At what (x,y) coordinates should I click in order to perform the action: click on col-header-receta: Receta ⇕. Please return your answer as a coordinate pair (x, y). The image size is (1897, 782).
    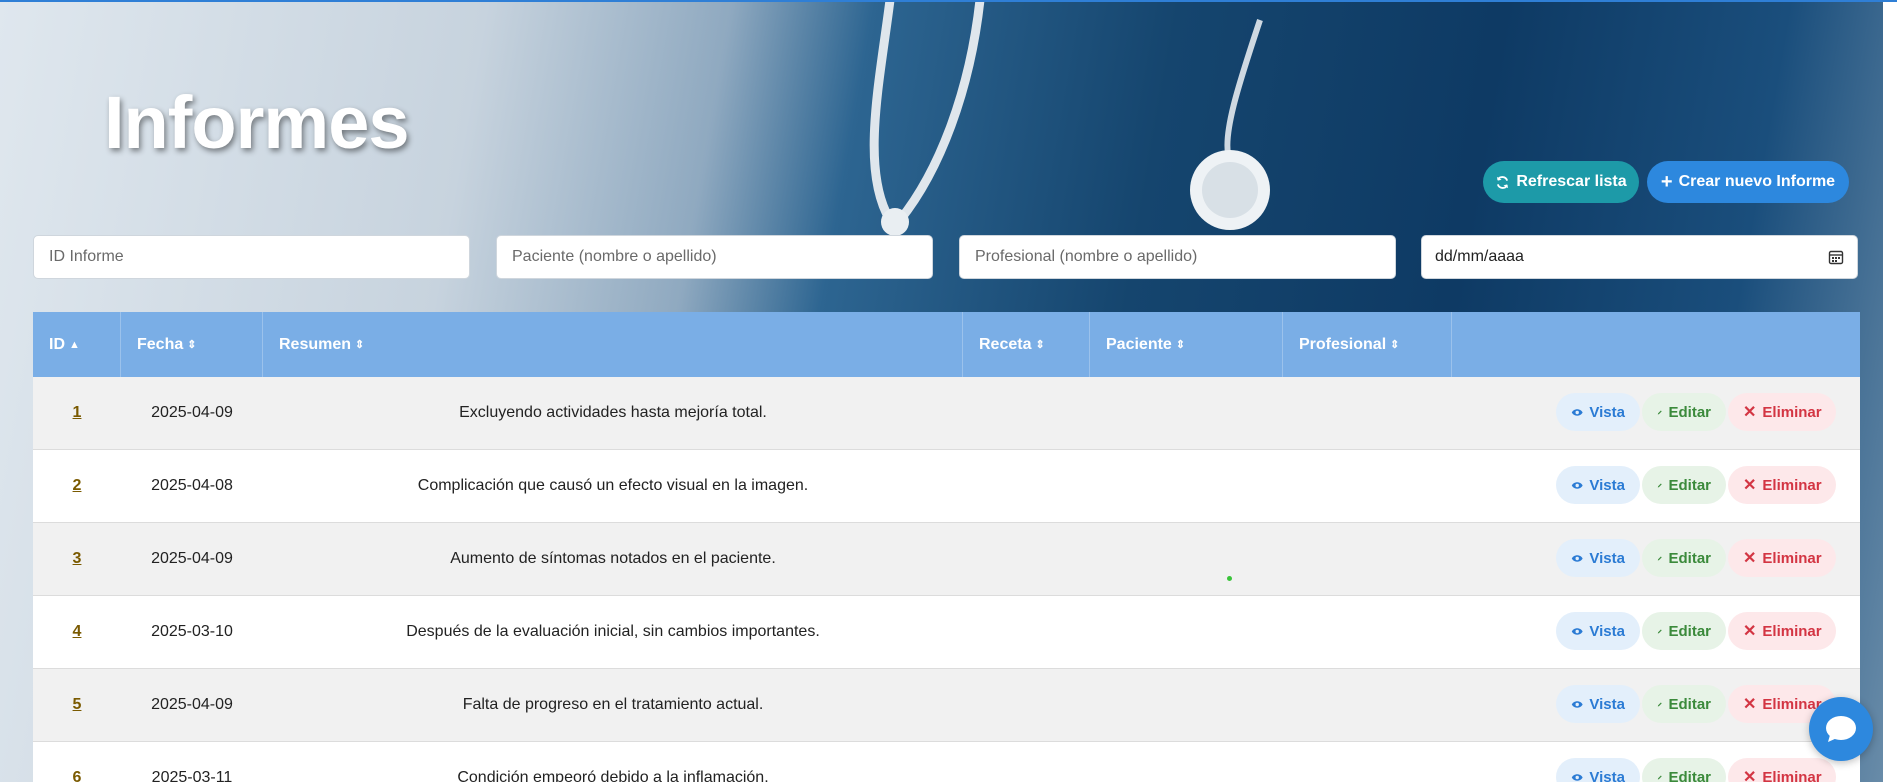
    Looking at the image, I should click on (1026, 344).